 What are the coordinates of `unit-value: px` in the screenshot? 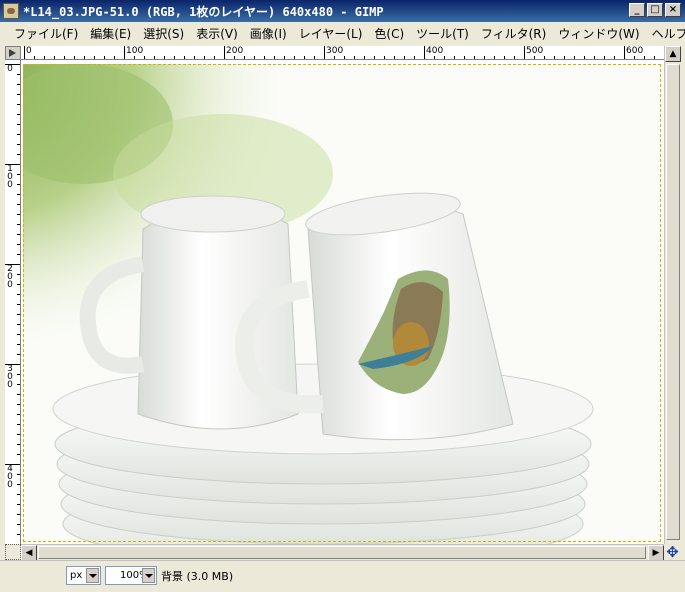 It's located at (76, 575).